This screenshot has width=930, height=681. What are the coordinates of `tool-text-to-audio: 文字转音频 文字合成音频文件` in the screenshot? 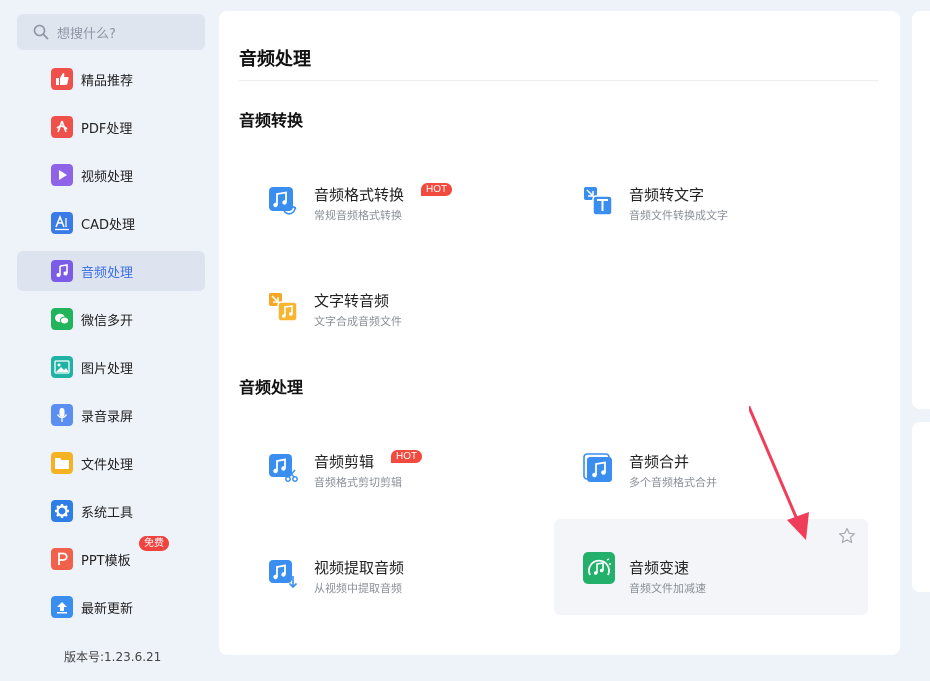 It's located at (376, 310).